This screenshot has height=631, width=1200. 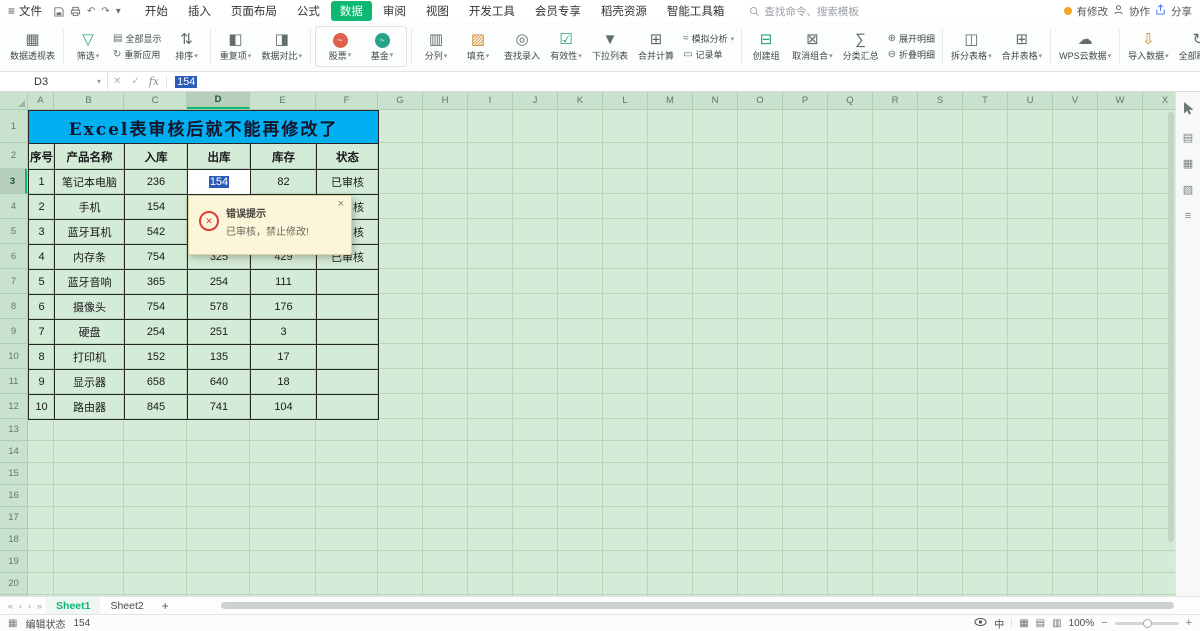 What do you see at coordinates (624, 11) in the screenshot?
I see `menu-tab-稻壳资源: 稻壳资源` at bounding box center [624, 11].